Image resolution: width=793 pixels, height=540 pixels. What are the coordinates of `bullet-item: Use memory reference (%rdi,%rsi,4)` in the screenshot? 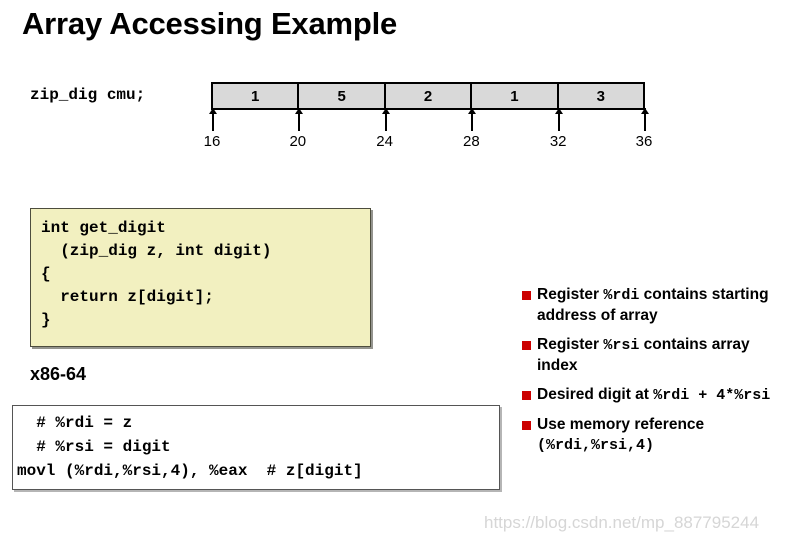 It's located at (654, 435).